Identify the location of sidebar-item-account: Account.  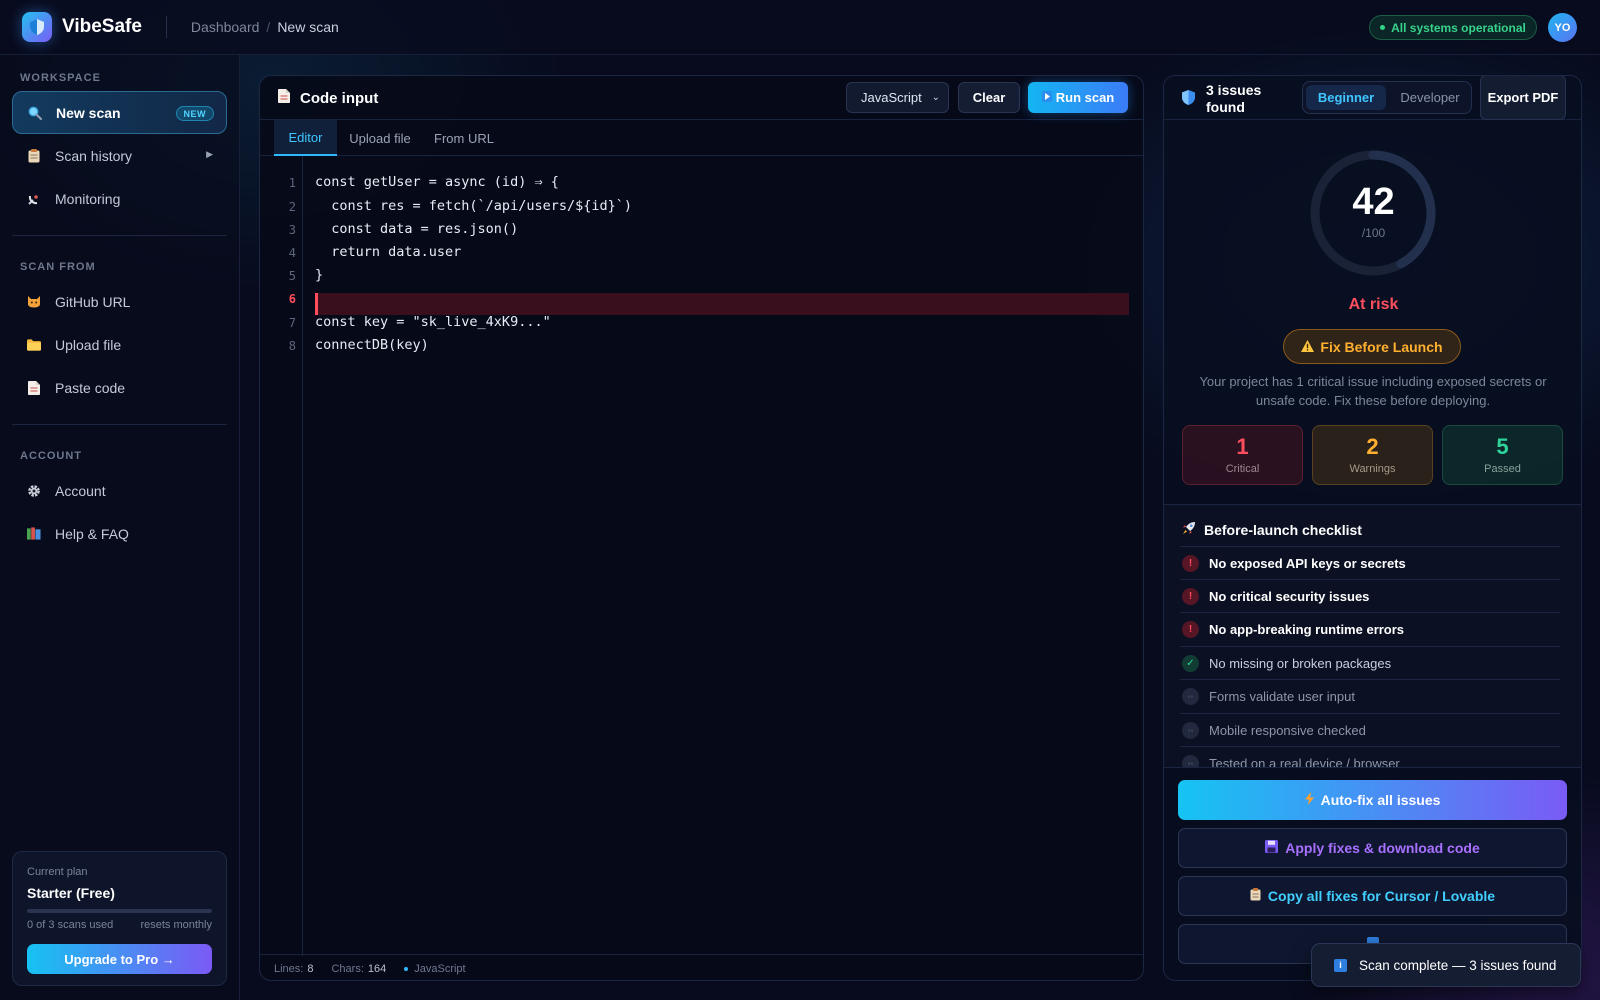
(119, 490).